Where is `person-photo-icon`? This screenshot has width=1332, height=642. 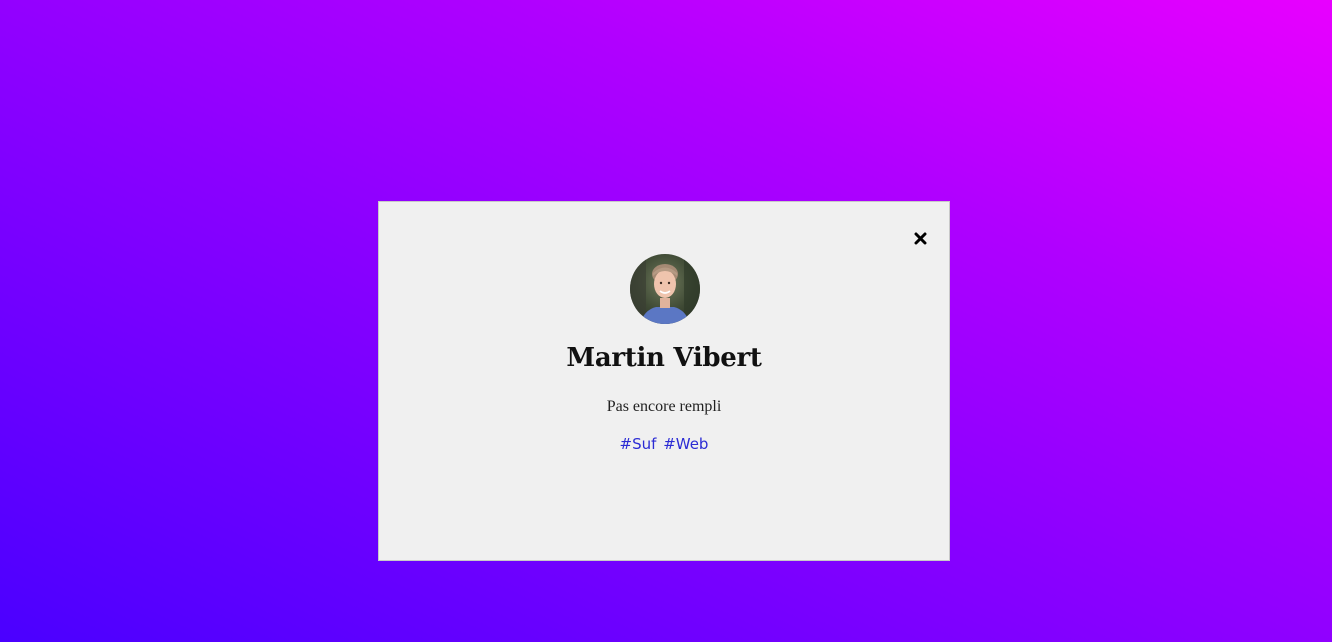 person-photo-icon is located at coordinates (665, 289).